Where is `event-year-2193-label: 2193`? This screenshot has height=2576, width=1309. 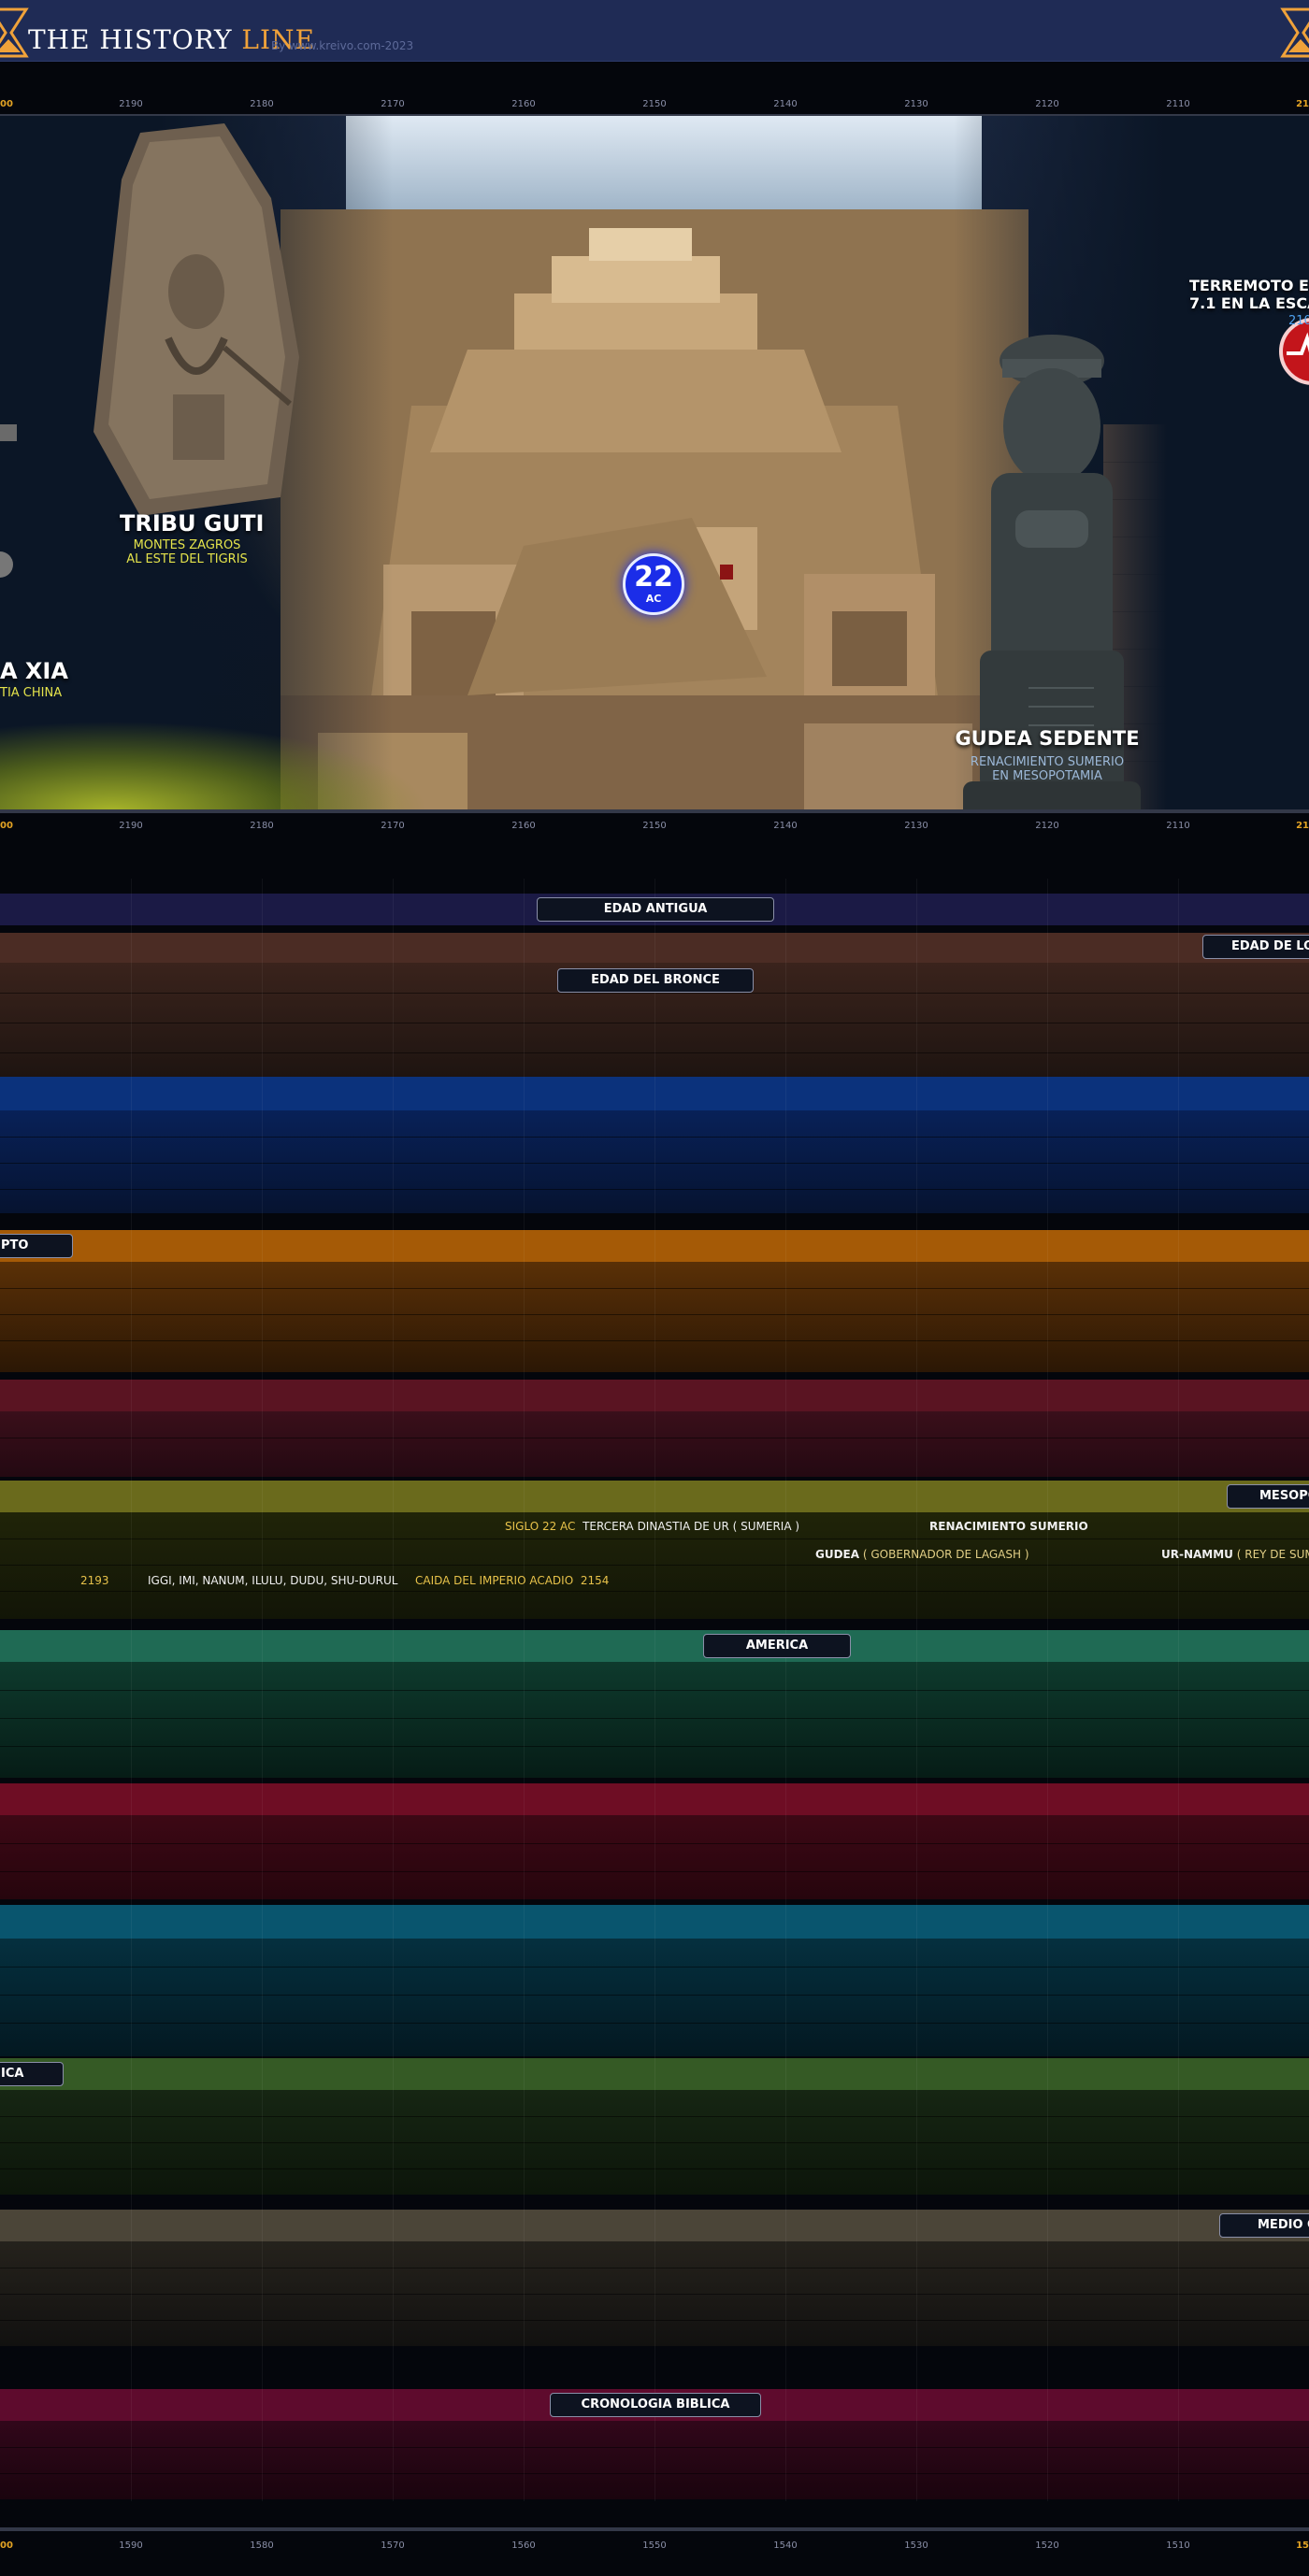
event-year-2193-label: 2193 is located at coordinates (95, 1580).